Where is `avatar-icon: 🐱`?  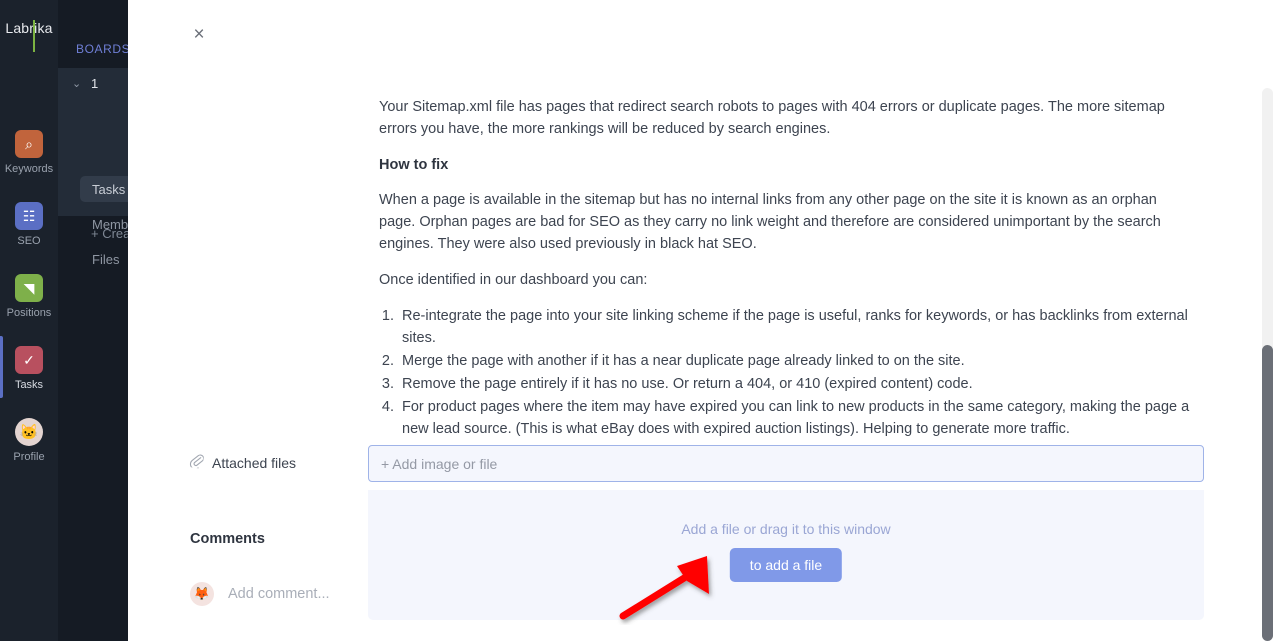
avatar-icon: 🐱 is located at coordinates (29, 432).